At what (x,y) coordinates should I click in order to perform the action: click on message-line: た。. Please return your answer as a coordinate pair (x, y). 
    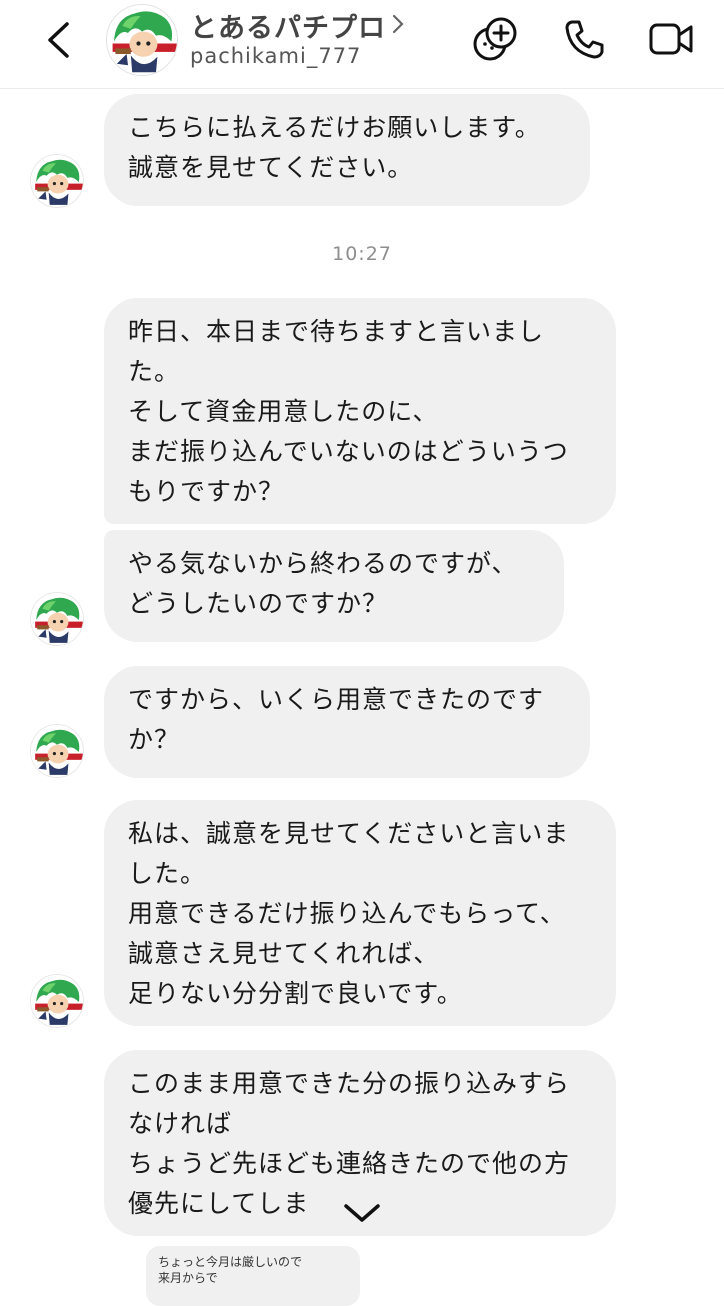
    Looking at the image, I should click on (154, 371).